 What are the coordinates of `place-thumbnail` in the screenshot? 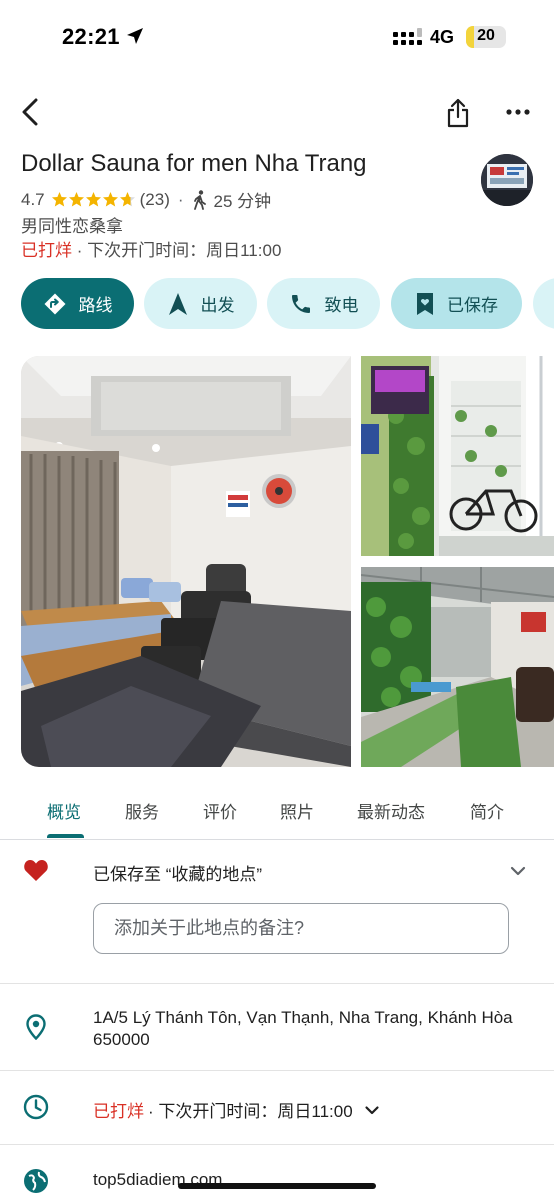 It's located at (507, 180).